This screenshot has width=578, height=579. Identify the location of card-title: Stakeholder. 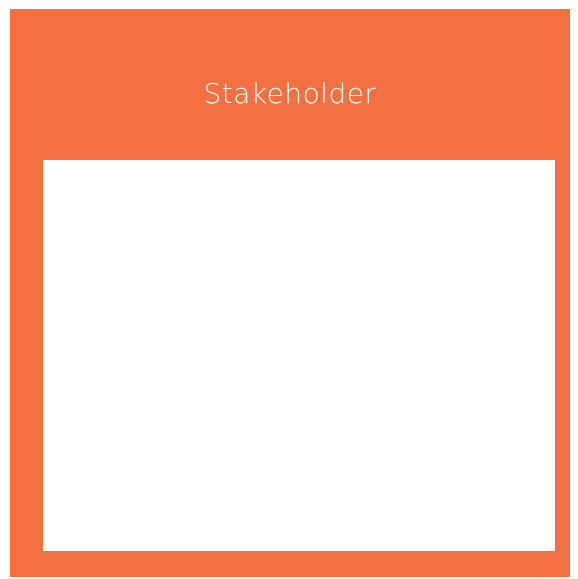
(290, 93).